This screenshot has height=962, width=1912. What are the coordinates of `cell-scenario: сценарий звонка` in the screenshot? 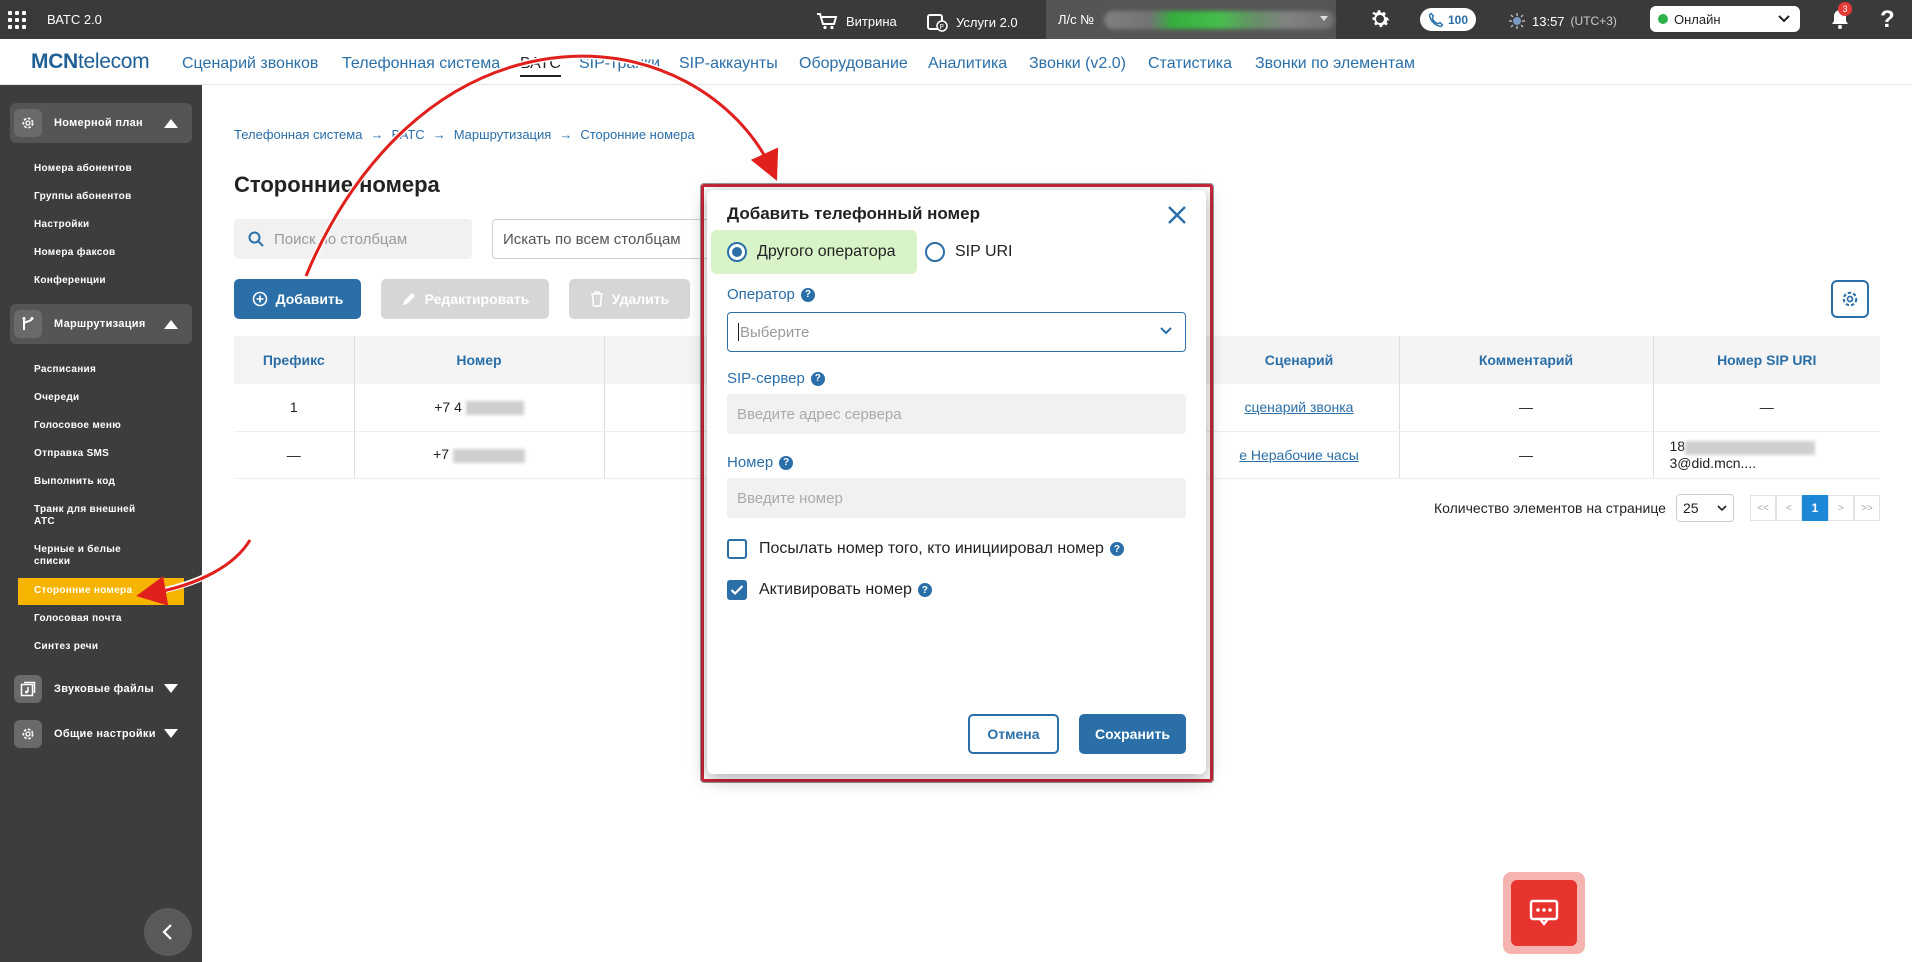 It's located at (1299, 408).